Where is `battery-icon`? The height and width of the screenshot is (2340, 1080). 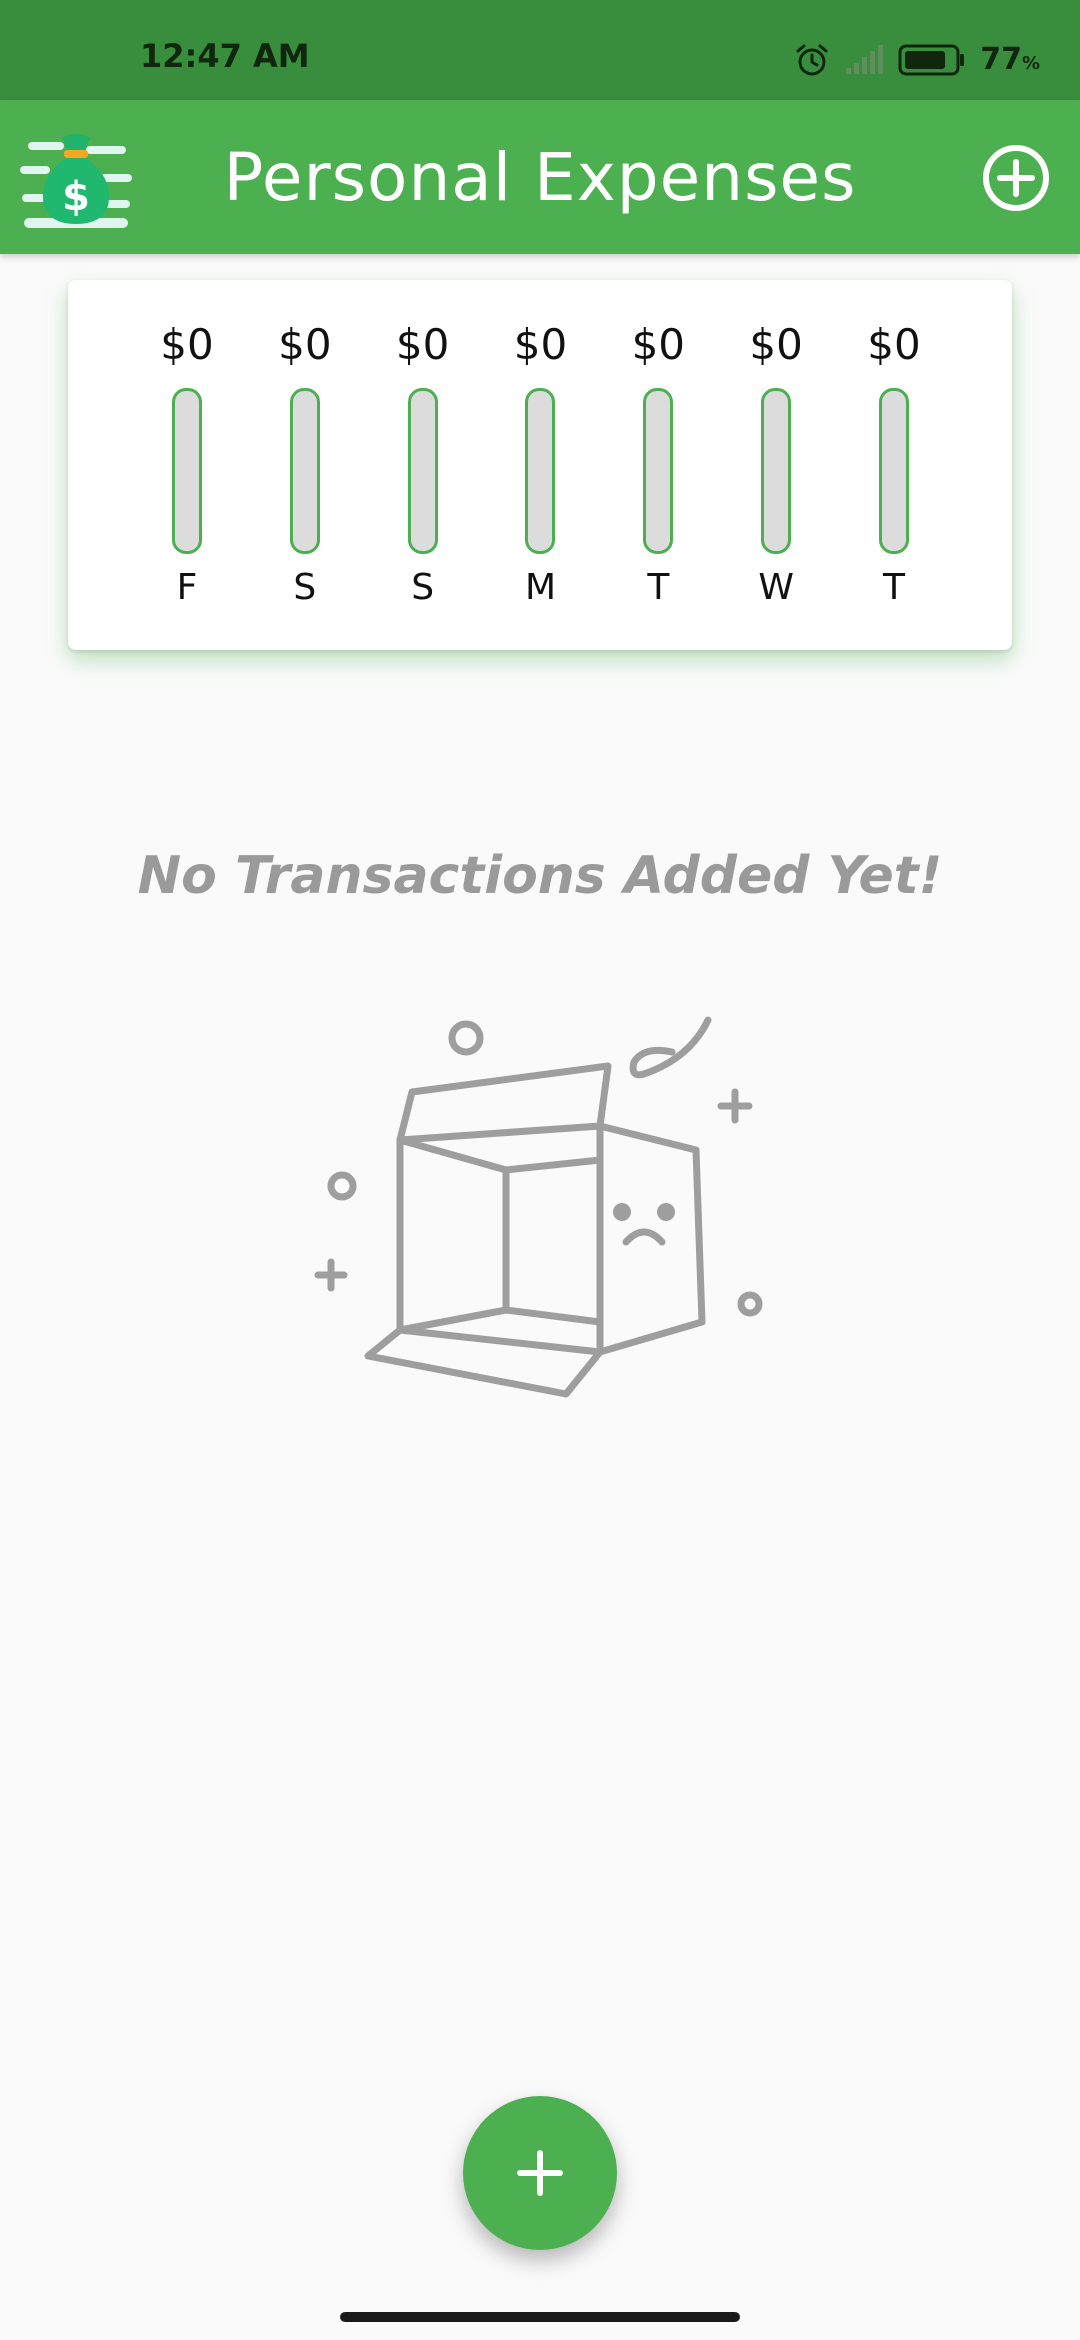 battery-icon is located at coordinates (931, 60).